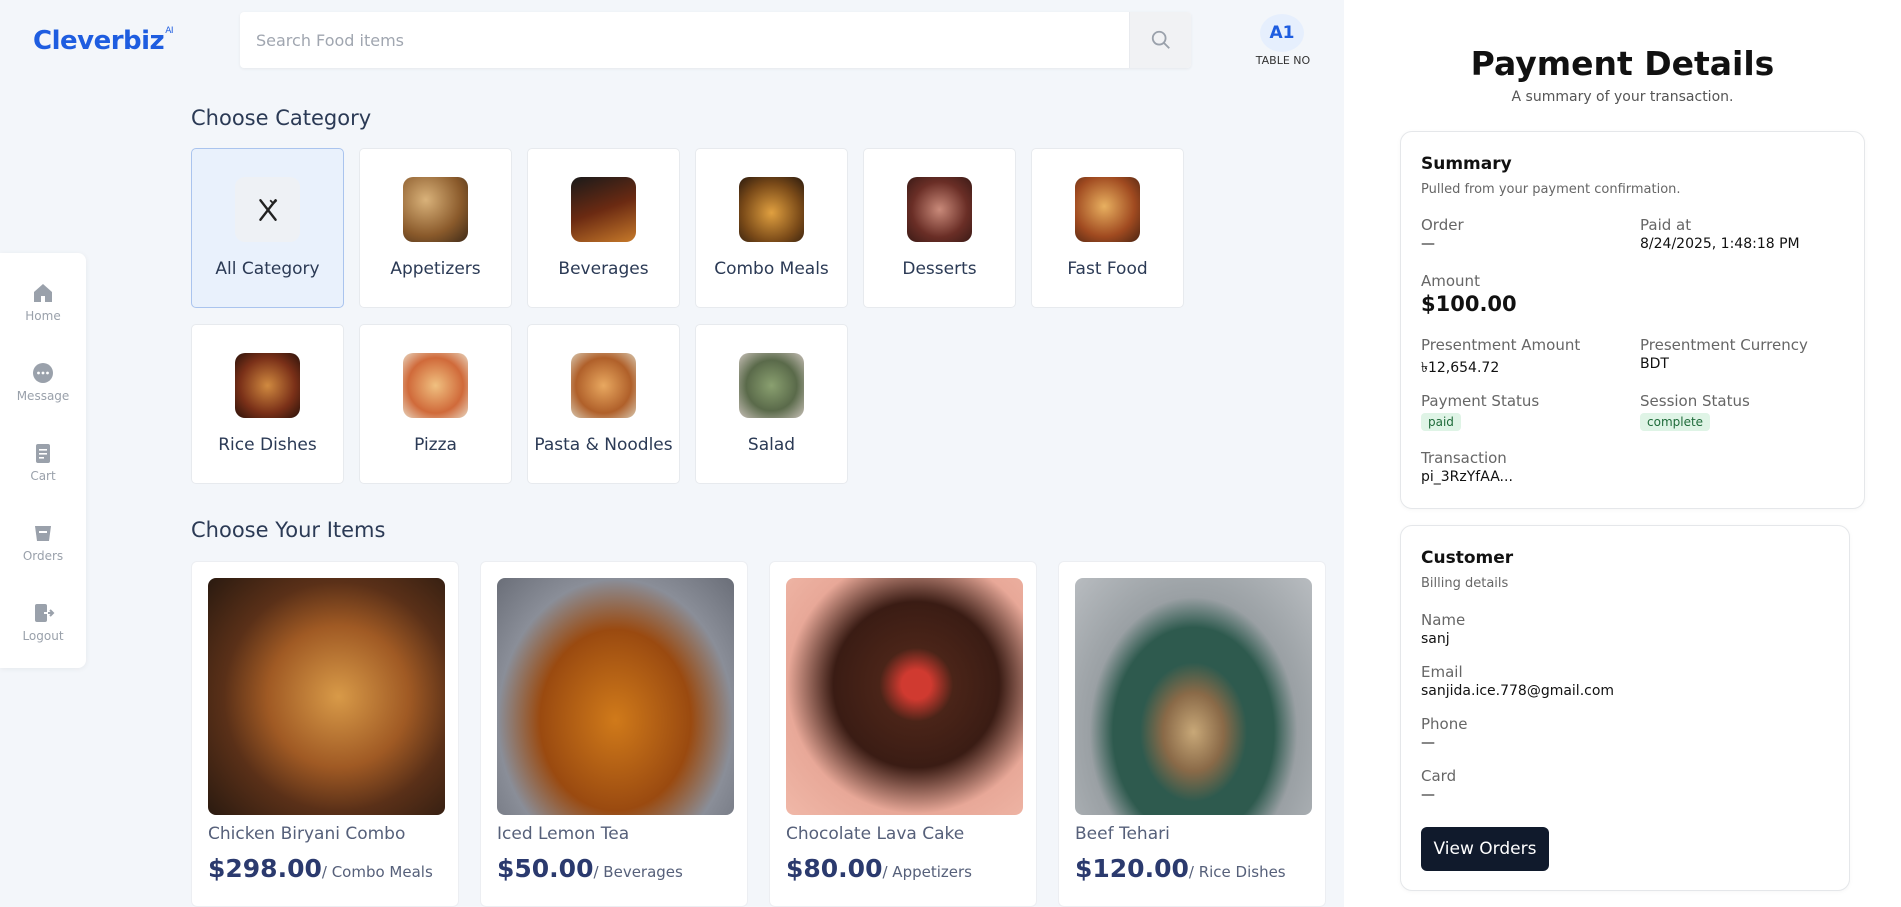  What do you see at coordinates (1695, 401) in the screenshot?
I see `session-status-label: Session Status` at bounding box center [1695, 401].